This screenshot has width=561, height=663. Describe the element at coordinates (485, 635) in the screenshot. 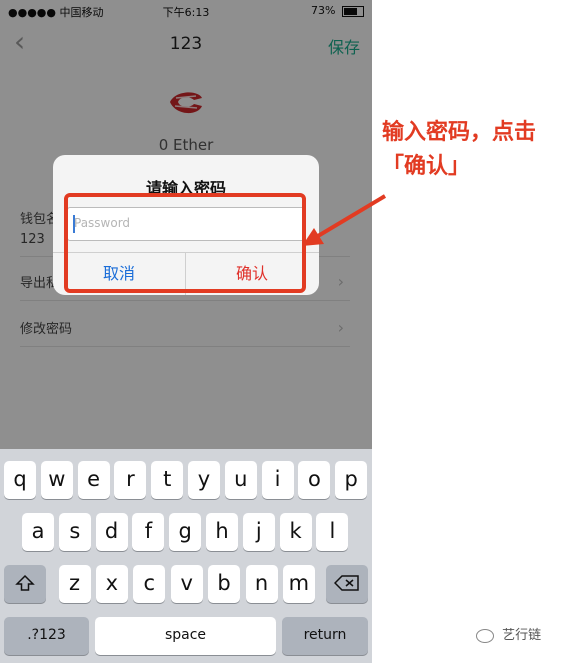

I see `wechat-icon` at that location.